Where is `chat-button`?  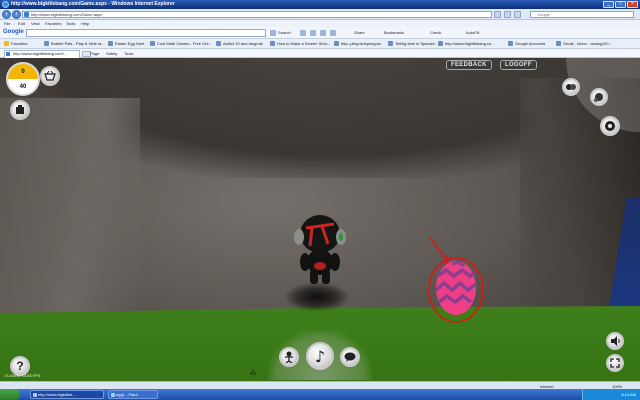
chat-button is located at coordinates (350, 357).